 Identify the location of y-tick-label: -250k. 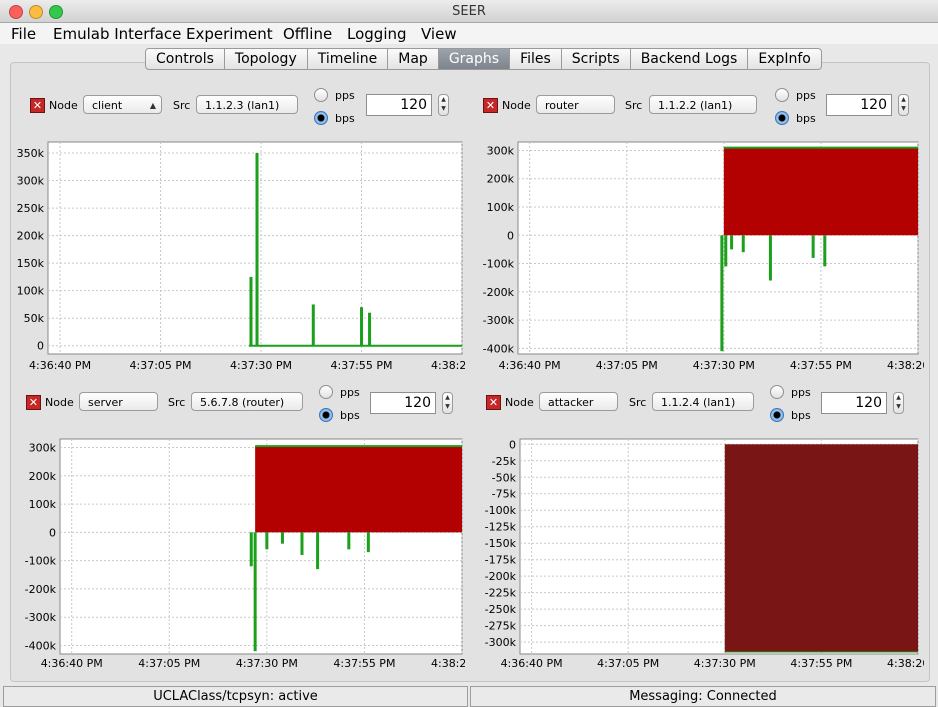
(501, 609).